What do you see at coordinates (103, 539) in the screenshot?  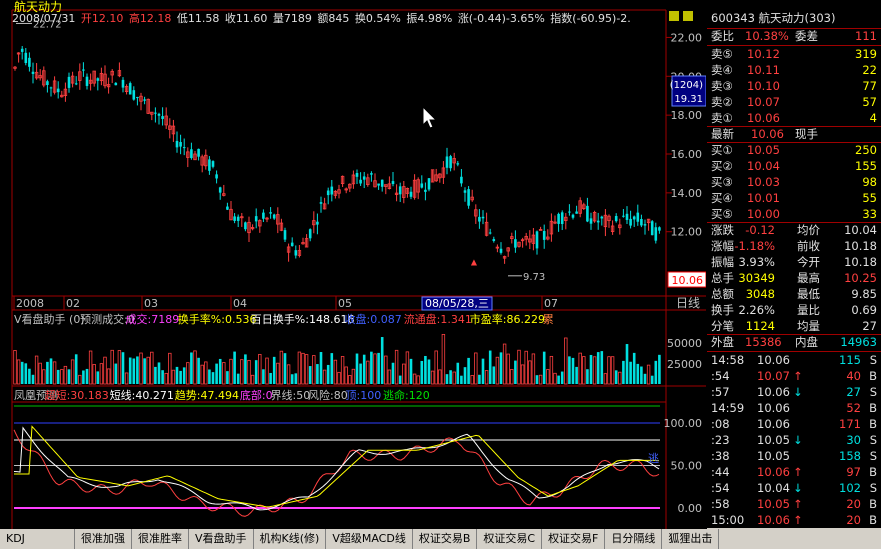 I see `indicator-tab: 很准加强` at bounding box center [103, 539].